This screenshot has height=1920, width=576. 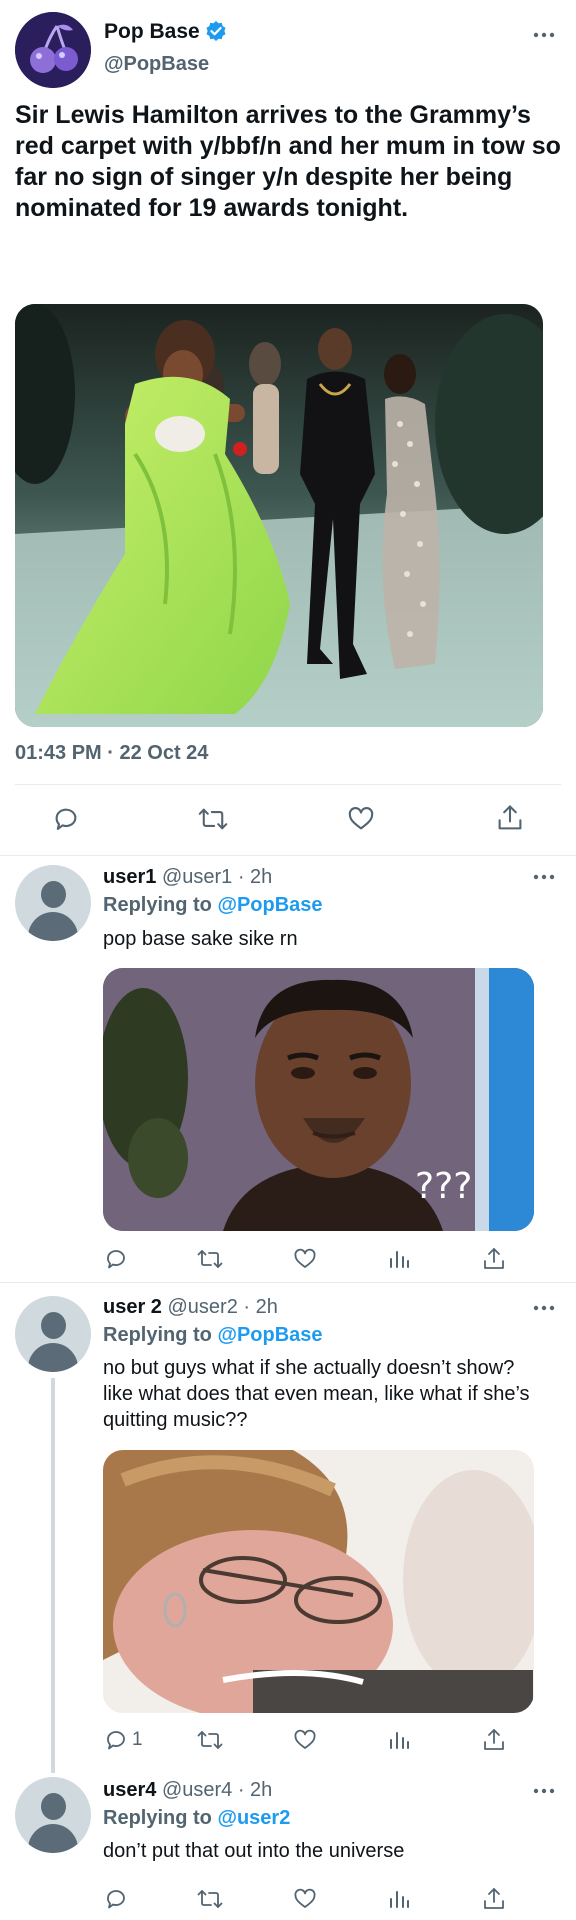 I want to click on reply-header: user4 @user4 · 2h, so click(x=187, y=1790).